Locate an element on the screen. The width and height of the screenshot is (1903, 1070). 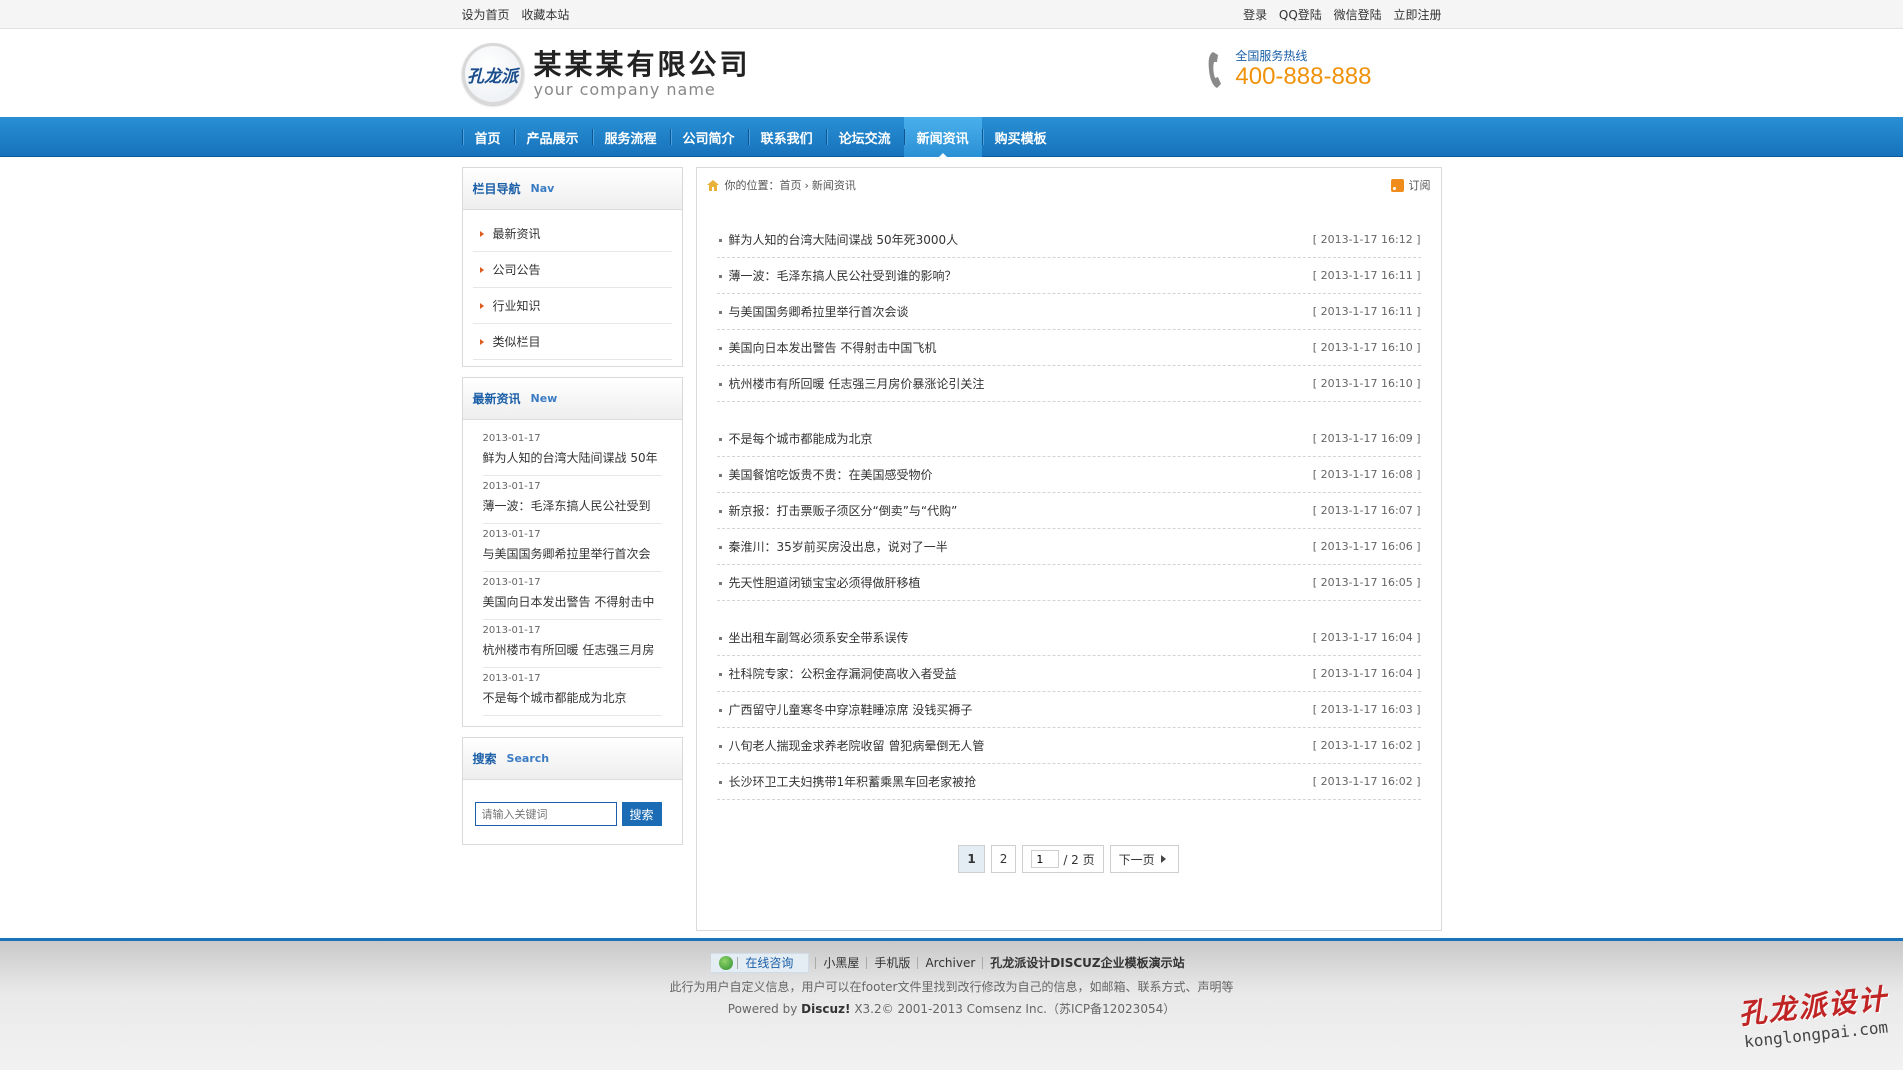
wechat-login-link: 微信登陆 is located at coordinates (1358, 15).